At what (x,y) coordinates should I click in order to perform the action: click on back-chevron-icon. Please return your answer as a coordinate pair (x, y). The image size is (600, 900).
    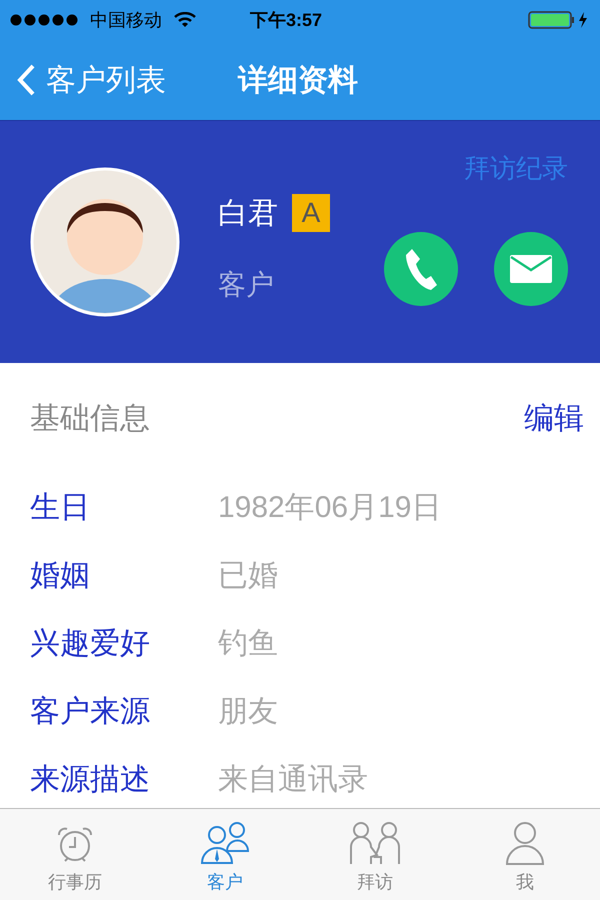
    Looking at the image, I should click on (26, 80).